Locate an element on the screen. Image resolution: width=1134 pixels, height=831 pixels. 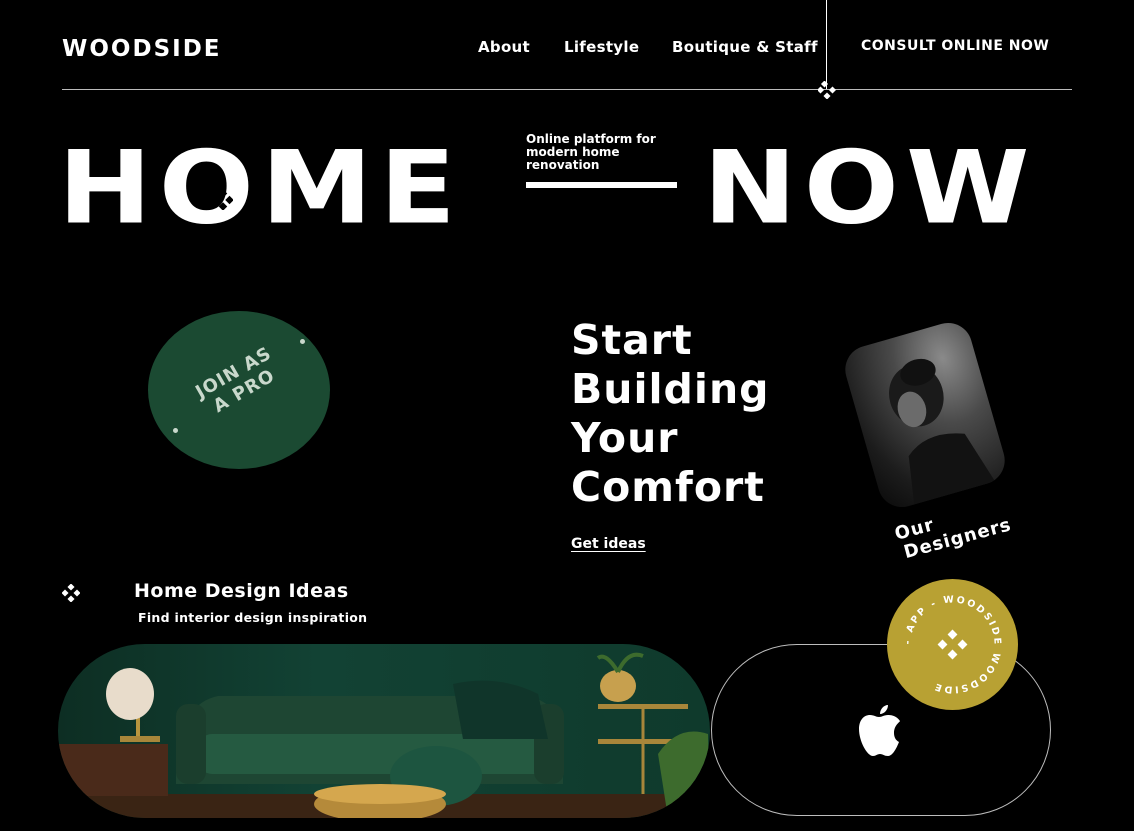
logo: WOODSIDE is located at coordinates (142, 49).